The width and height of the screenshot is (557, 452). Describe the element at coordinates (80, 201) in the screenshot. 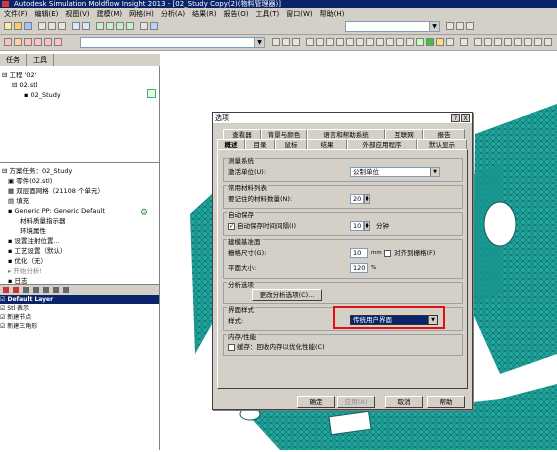

I see `task-item-fill: ▤ 填充` at that location.